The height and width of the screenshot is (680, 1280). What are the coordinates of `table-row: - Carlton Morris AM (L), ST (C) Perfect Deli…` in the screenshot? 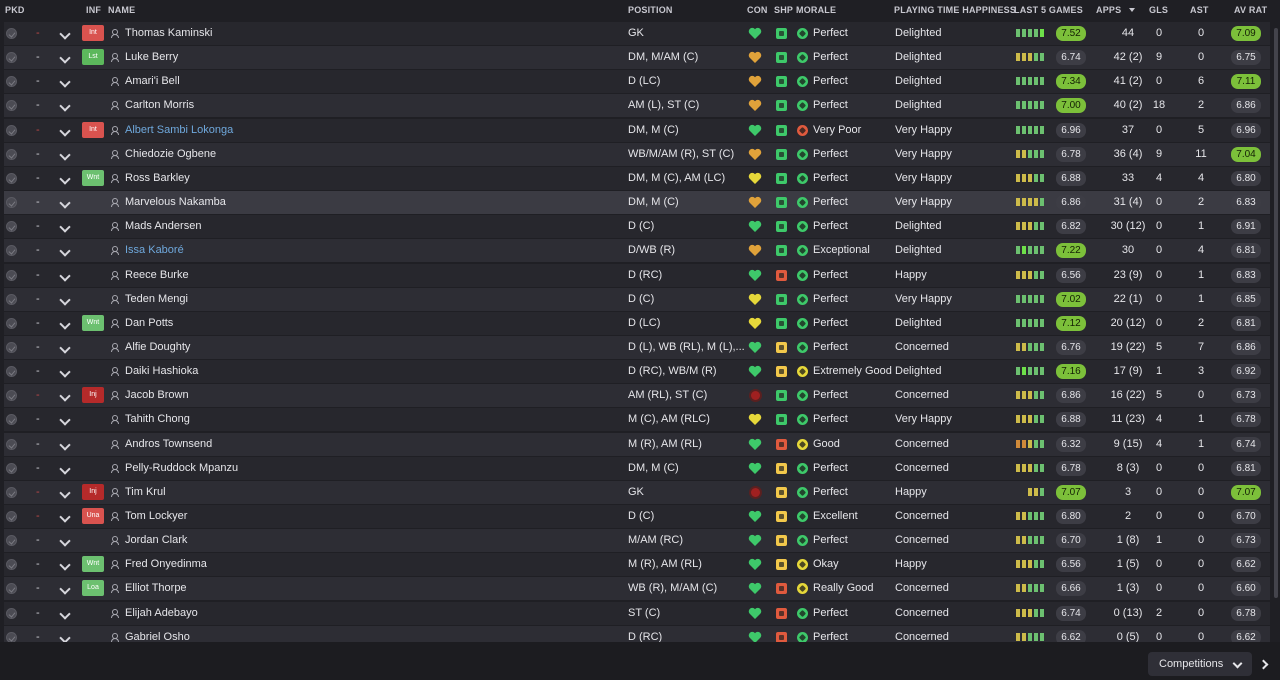 It's located at (637, 106).